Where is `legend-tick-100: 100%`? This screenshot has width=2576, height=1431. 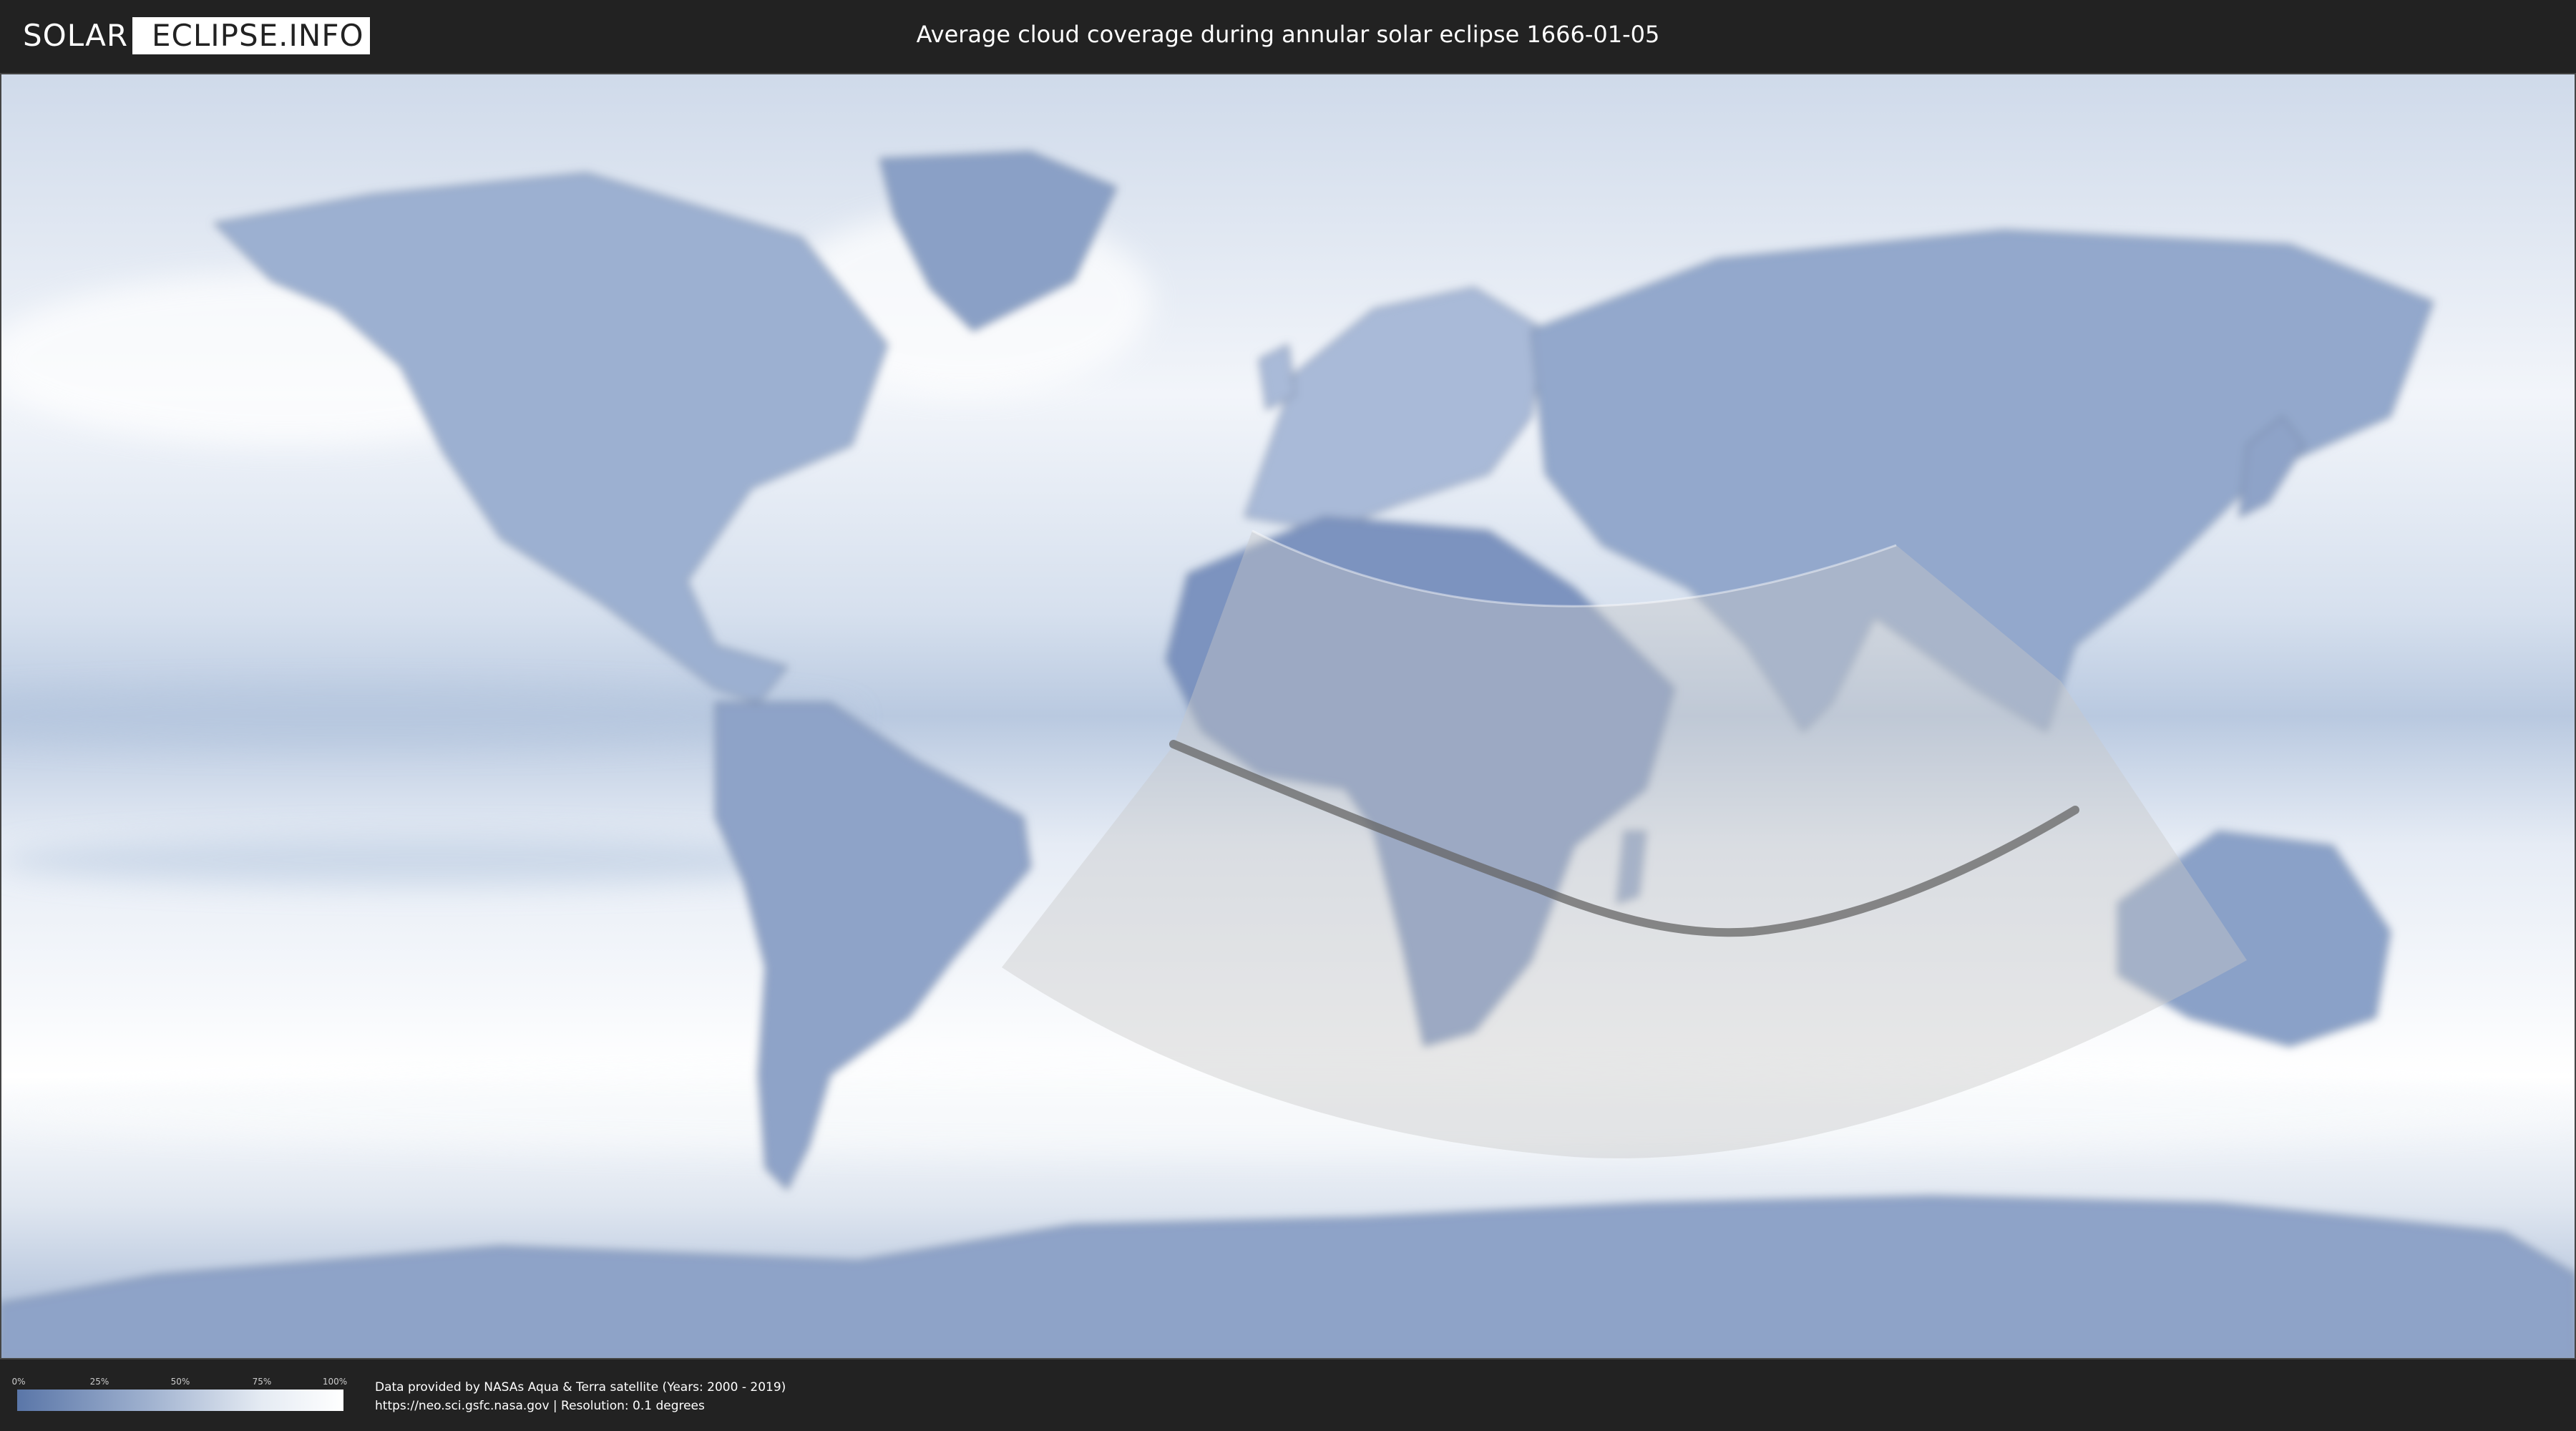
legend-tick-100: 100% is located at coordinates (335, 1382).